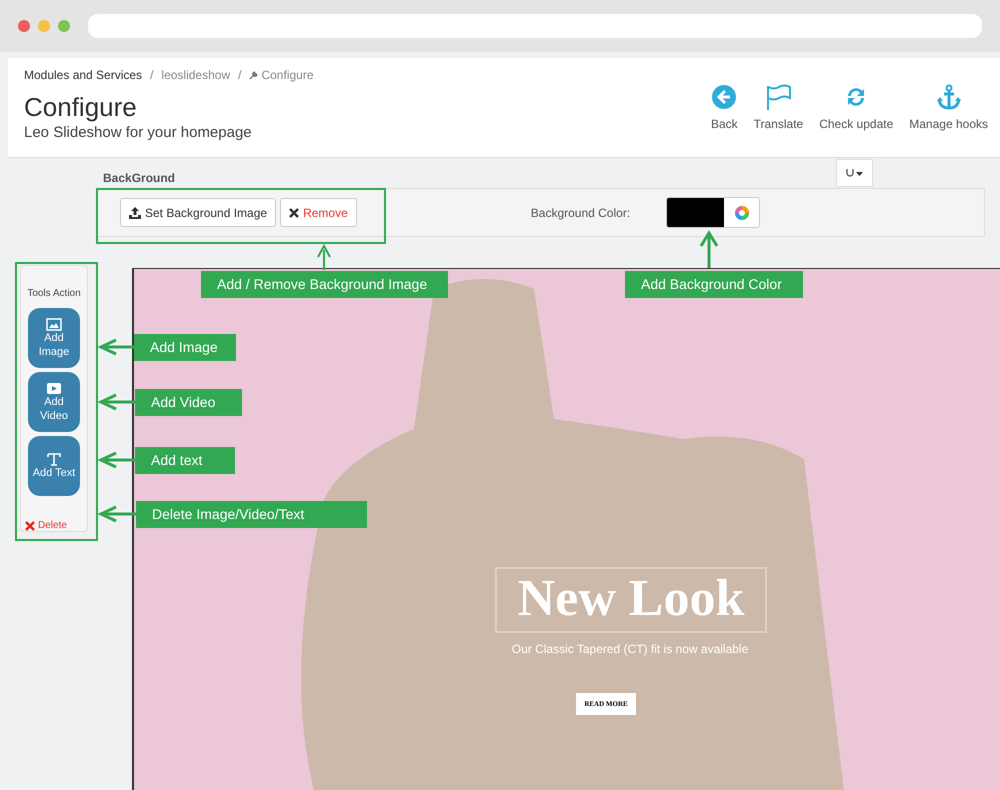  What do you see at coordinates (281, 75) in the screenshot?
I see `breadcrumb-link: Configure` at bounding box center [281, 75].